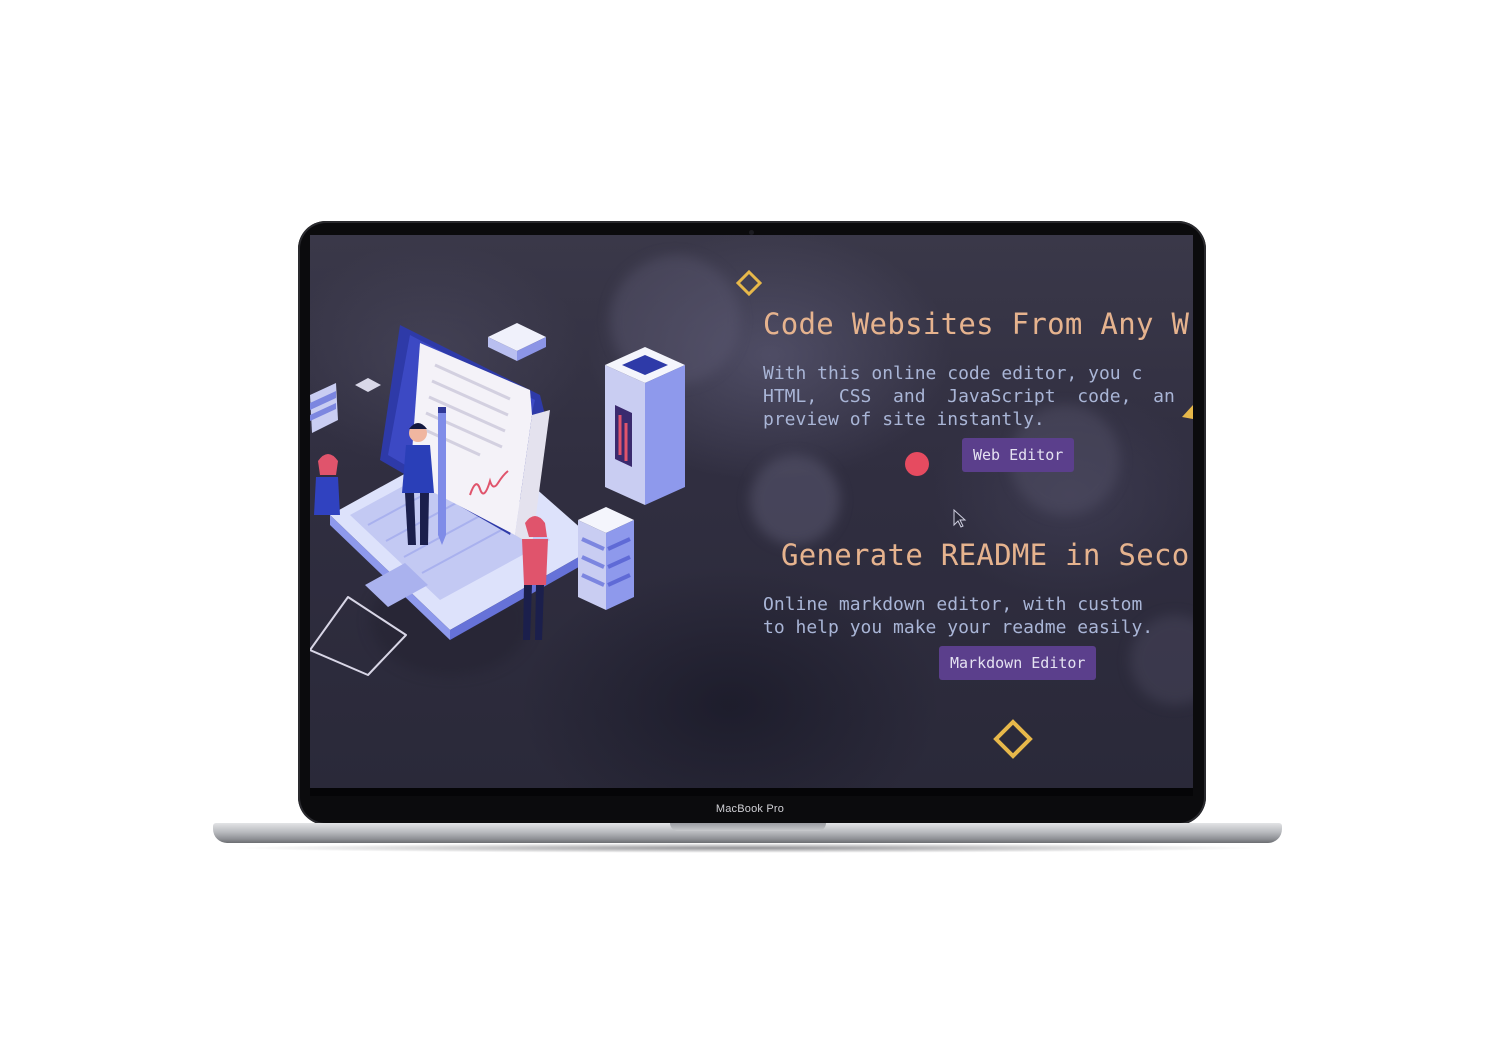 This screenshot has width=1500, height=1038. I want to click on mouse-pointer-icon, so click(960, 518).